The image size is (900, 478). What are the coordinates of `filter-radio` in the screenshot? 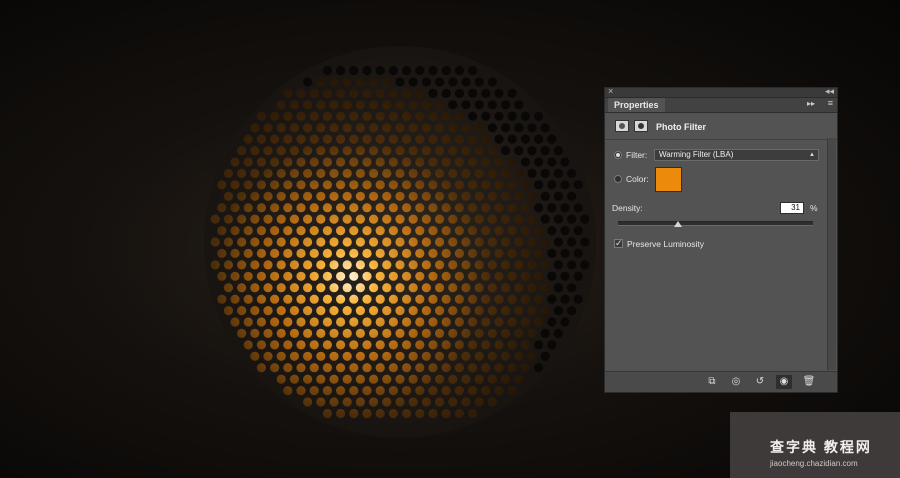 It's located at (618, 155).